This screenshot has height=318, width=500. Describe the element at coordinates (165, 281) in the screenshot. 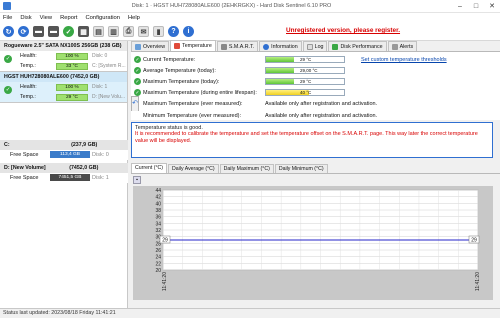

I see `x-tick-label: 11:41:20` at that location.